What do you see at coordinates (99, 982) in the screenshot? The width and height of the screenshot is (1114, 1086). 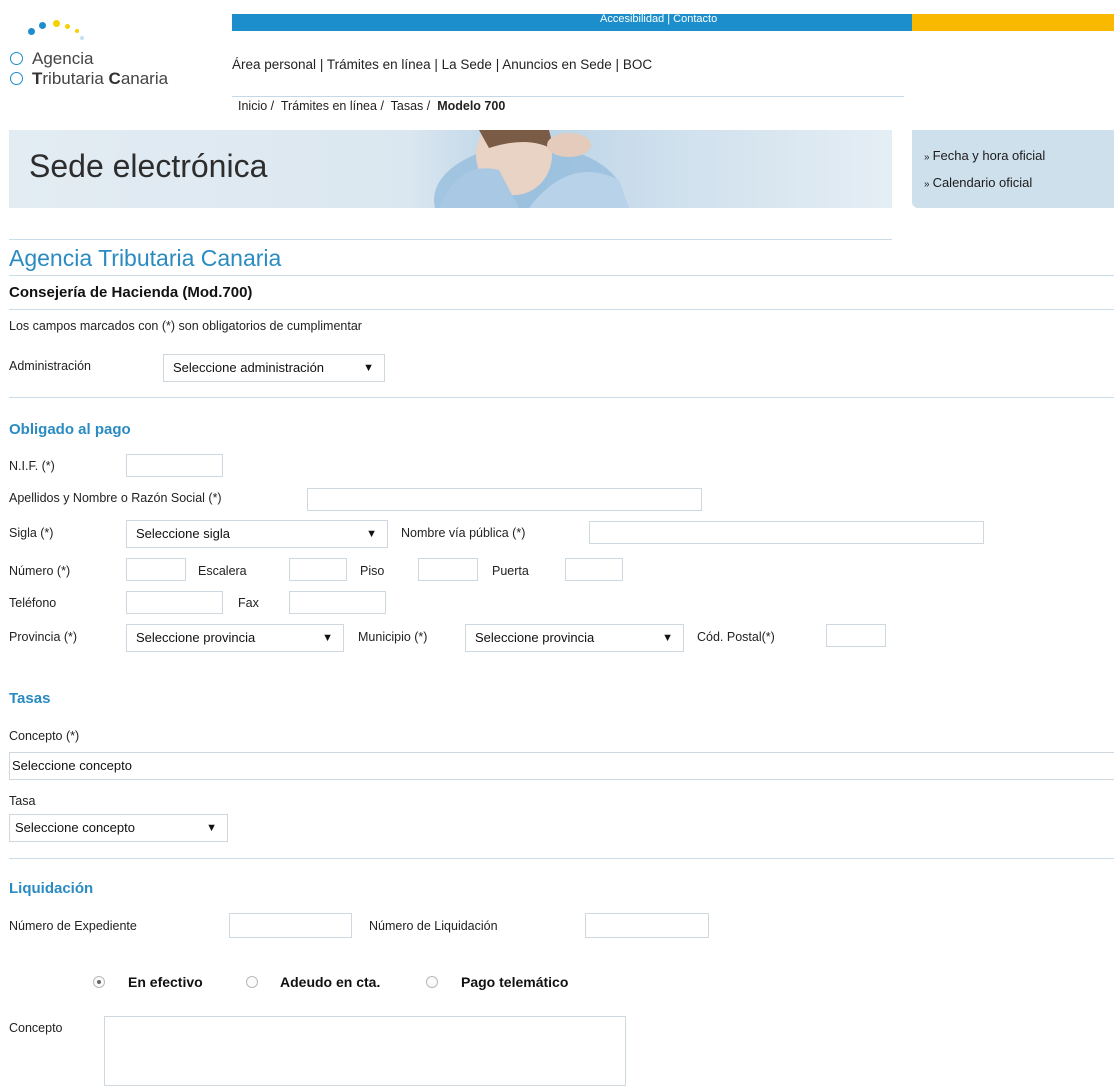 I see `radio-en-efectivo` at bounding box center [99, 982].